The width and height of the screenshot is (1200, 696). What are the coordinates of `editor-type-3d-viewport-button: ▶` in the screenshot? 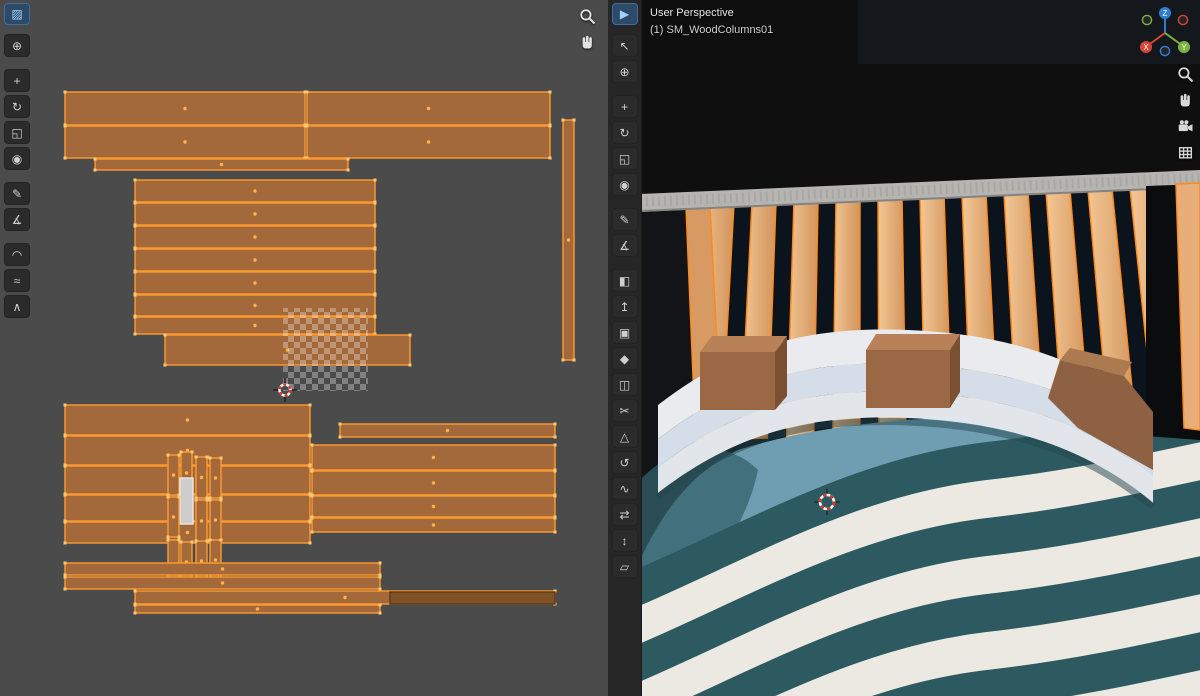 It's located at (624, 14).